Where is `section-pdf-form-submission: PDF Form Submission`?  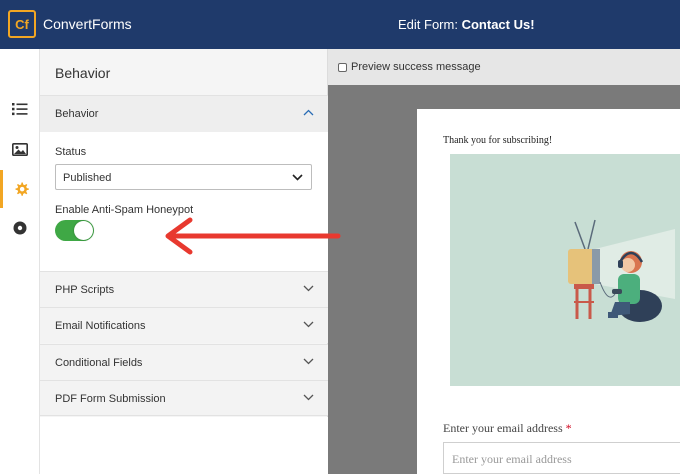
section-pdf-form-submission: PDF Form Submission is located at coordinates (184, 398).